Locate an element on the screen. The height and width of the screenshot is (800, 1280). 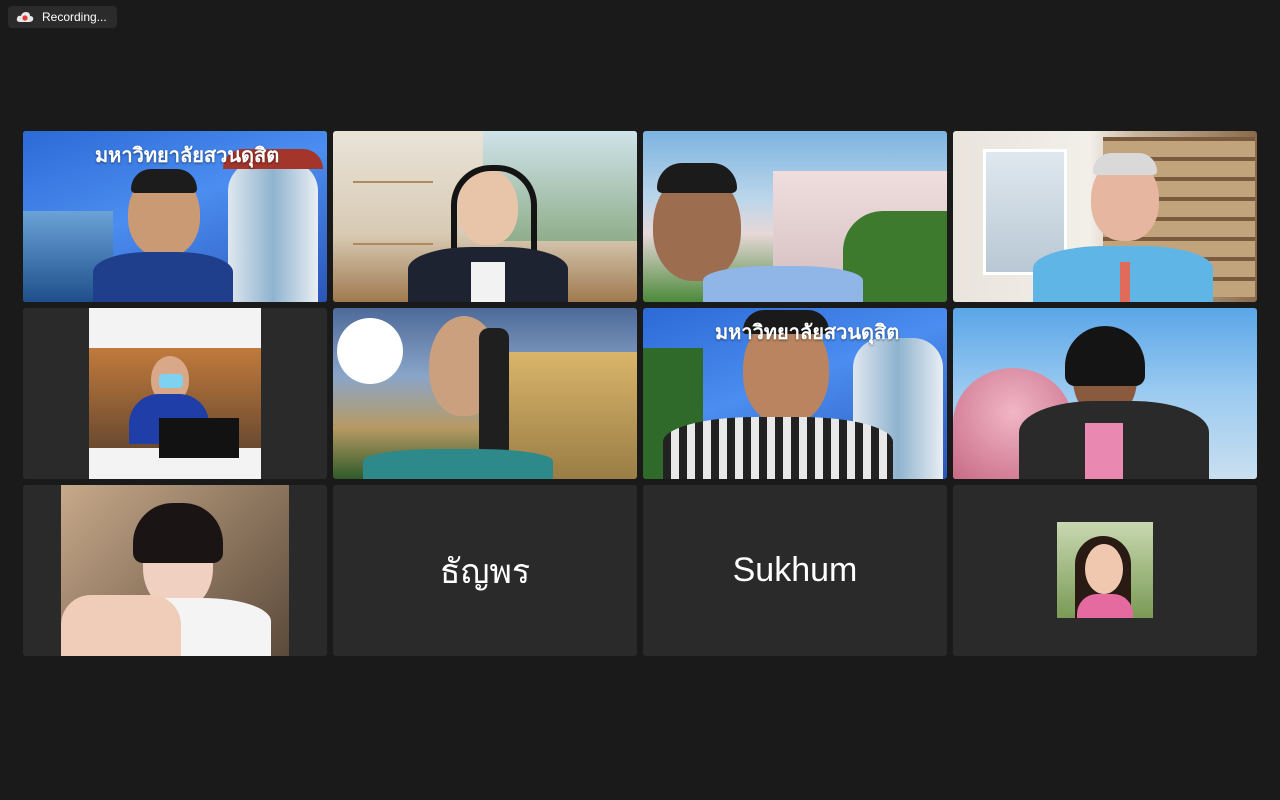
cloud-record-icon is located at coordinates (25, 17).